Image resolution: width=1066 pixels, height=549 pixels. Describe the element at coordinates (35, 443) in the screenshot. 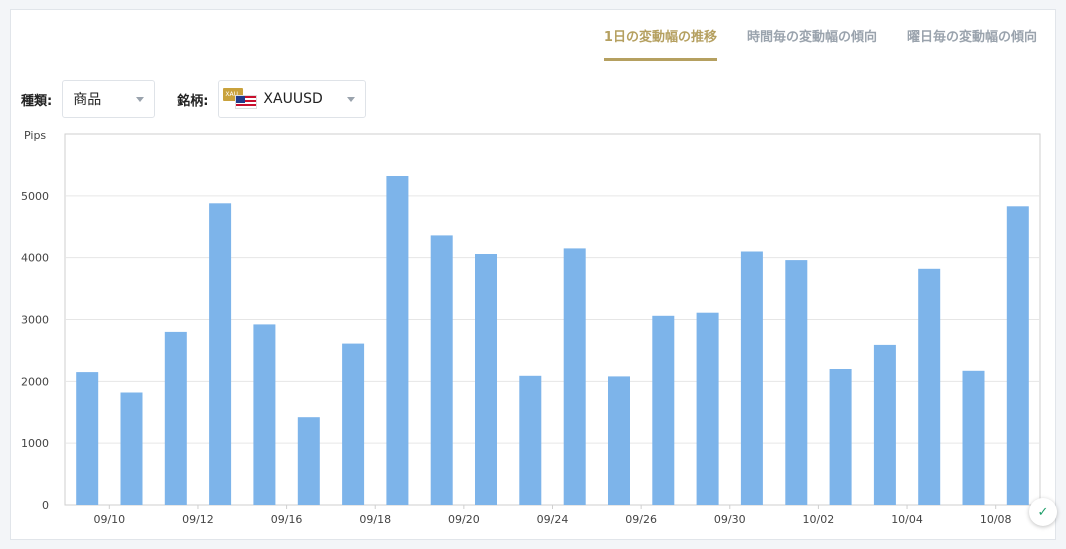

I see `y-tick-label: 1000` at that location.